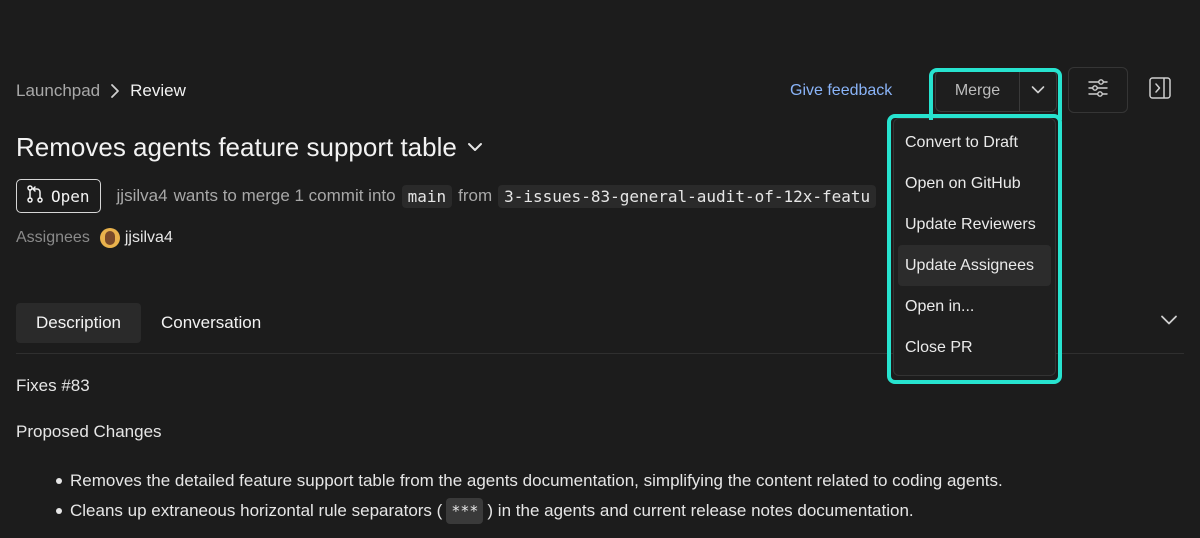  I want to click on breadcrumb-review: Review, so click(158, 90).